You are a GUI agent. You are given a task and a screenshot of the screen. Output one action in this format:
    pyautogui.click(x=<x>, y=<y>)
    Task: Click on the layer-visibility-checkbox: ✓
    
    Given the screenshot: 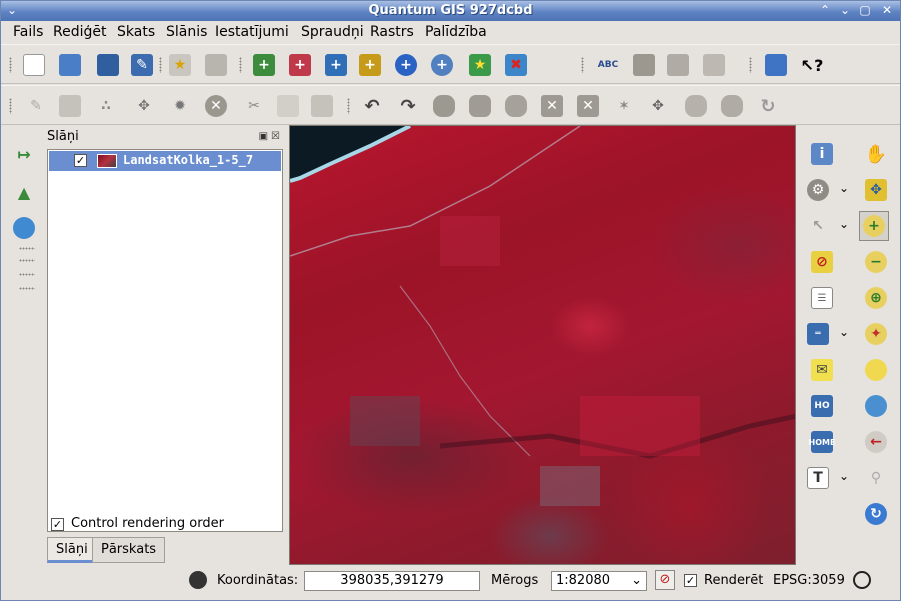 What is the action you would take?
    pyautogui.click(x=80, y=160)
    